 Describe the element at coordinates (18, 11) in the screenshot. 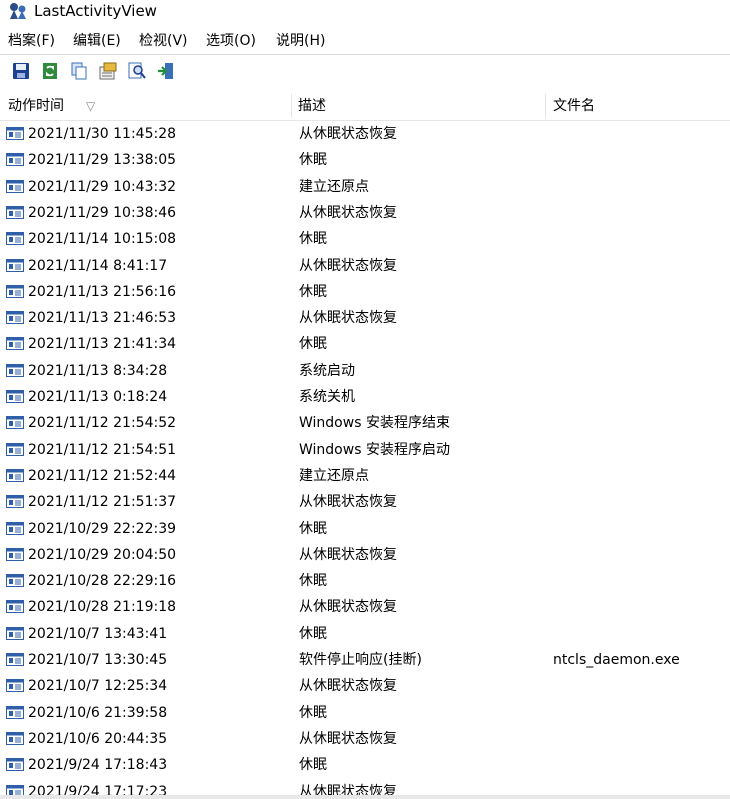

I see `app-icon` at that location.